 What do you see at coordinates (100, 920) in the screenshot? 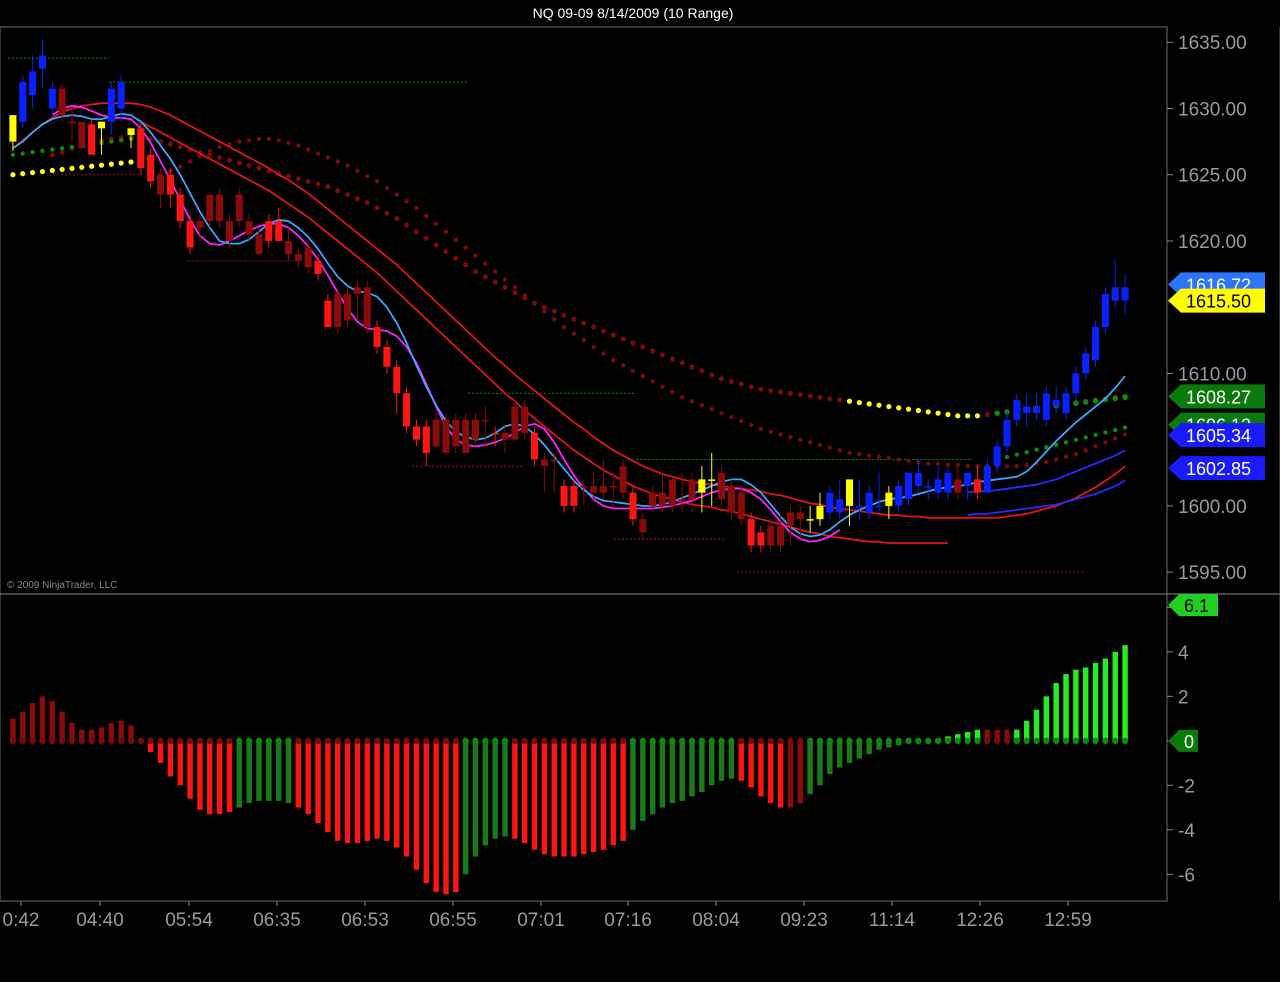
I see `time-tick-label: 04:40` at bounding box center [100, 920].